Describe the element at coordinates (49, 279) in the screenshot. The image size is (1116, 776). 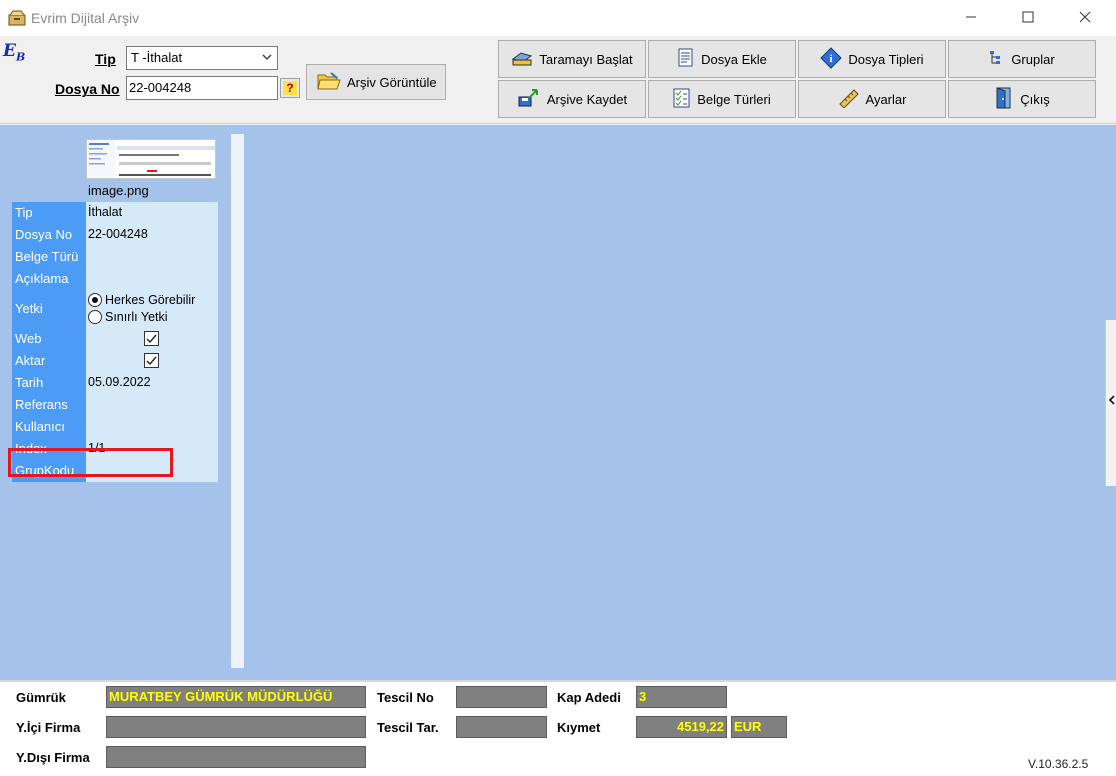
I see `property-key: Açıklama` at that location.